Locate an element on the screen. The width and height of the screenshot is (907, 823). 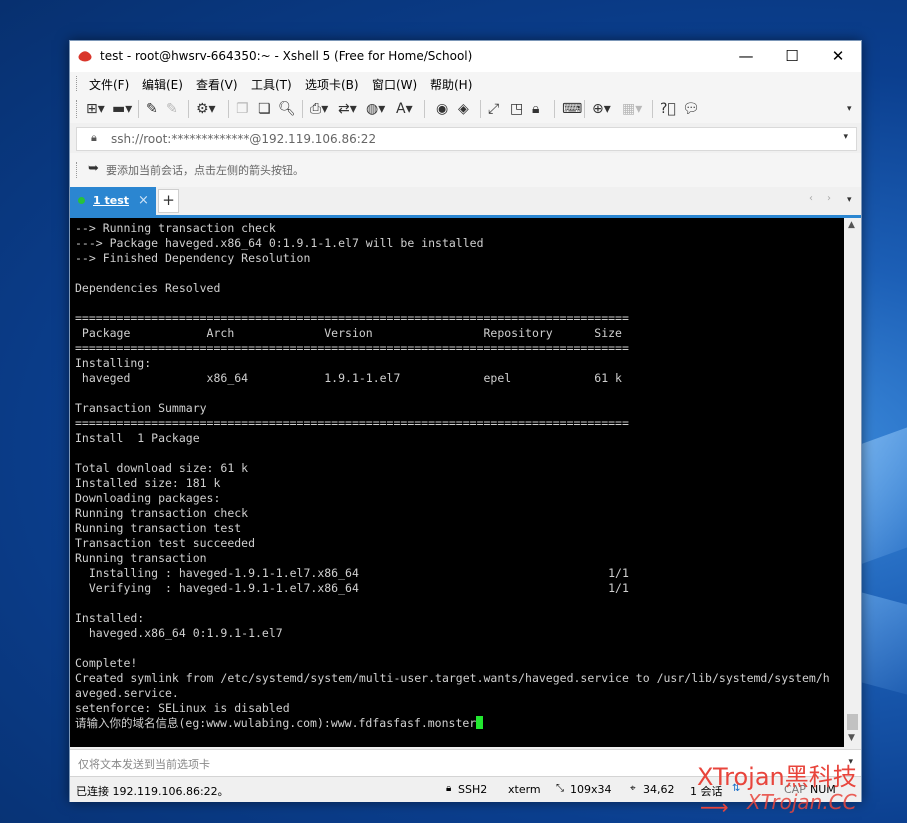
print-icon: ⎙▾ is located at coordinates (319, 109).